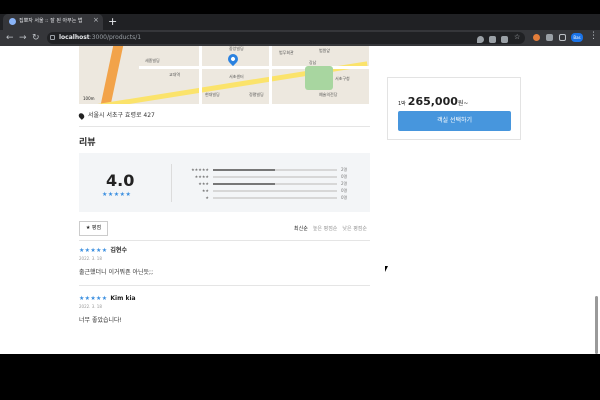  Describe the element at coordinates (171, 183) in the screenshot. I see `summary-divider` at that location.